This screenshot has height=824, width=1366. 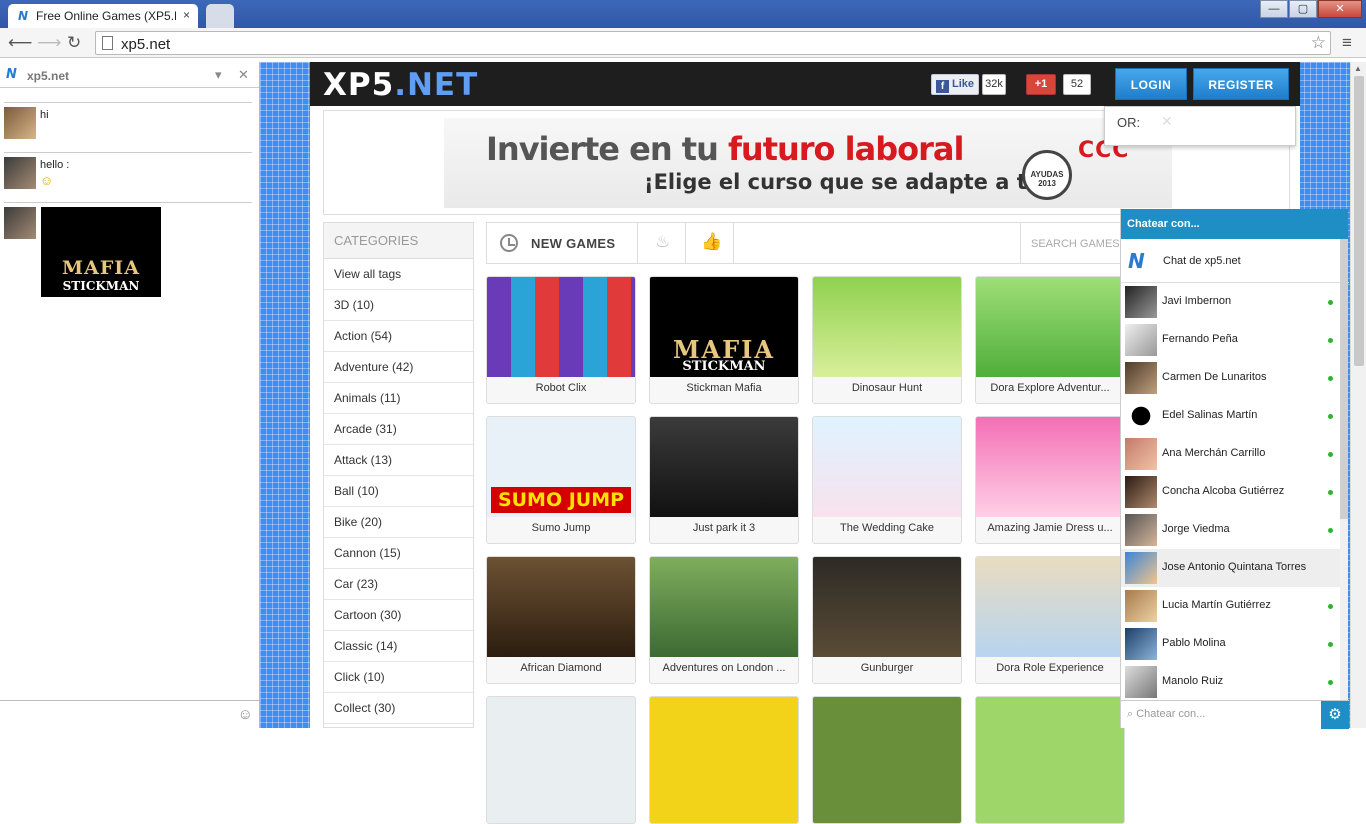 What do you see at coordinates (398, 646) in the screenshot?
I see `category-item: Classic (14)` at bounding box center [398, 646].